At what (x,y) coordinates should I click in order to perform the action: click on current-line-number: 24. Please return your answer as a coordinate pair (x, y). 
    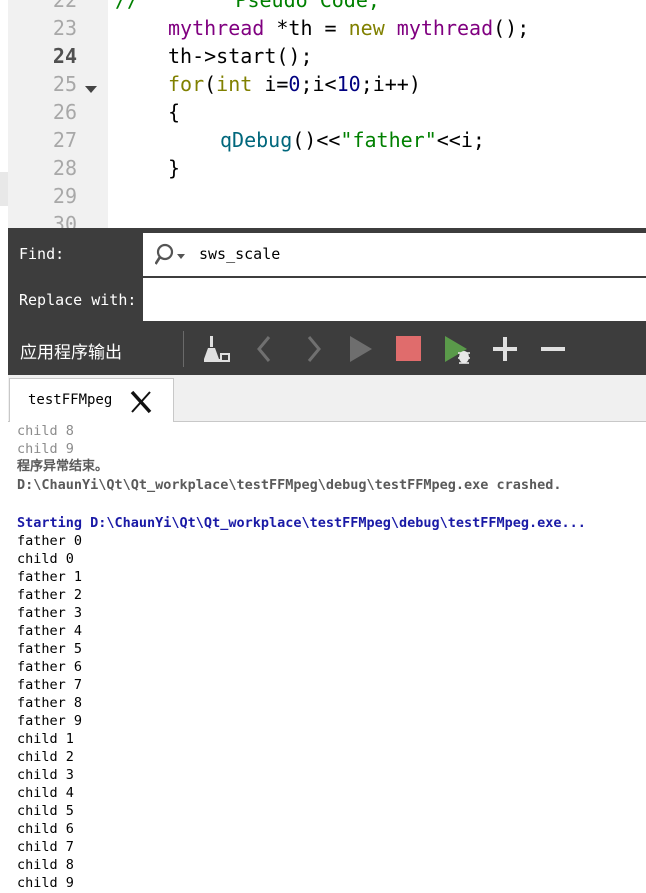
    Looking at the image, I should click on (64, 56).